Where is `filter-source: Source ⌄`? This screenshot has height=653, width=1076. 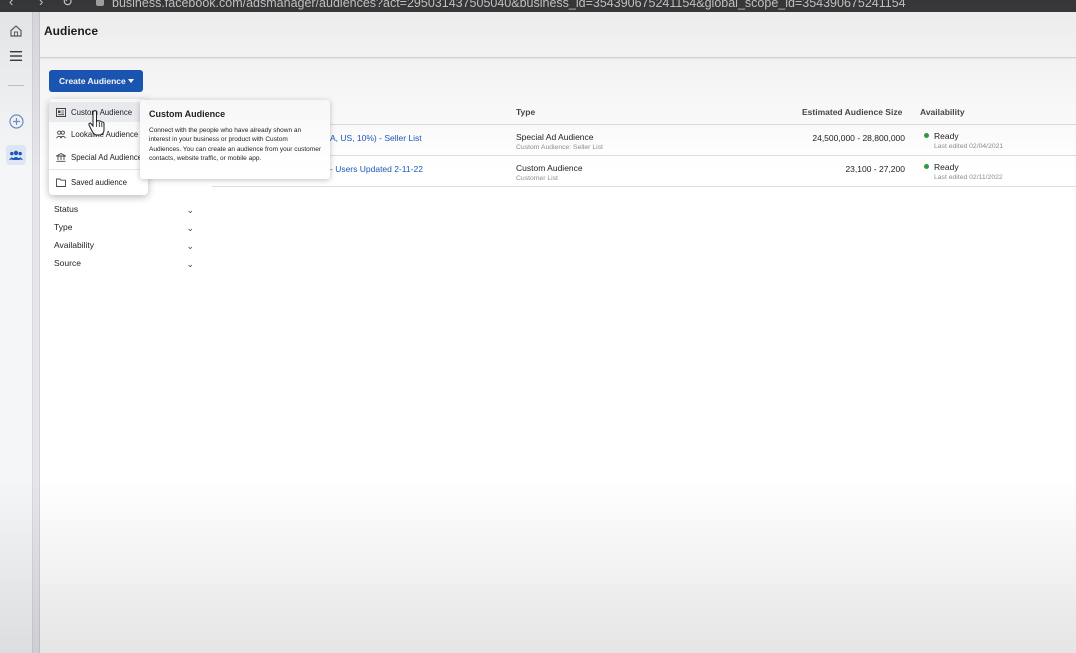
filter-source: Source ⌄ is located at coordinates (124, 267).